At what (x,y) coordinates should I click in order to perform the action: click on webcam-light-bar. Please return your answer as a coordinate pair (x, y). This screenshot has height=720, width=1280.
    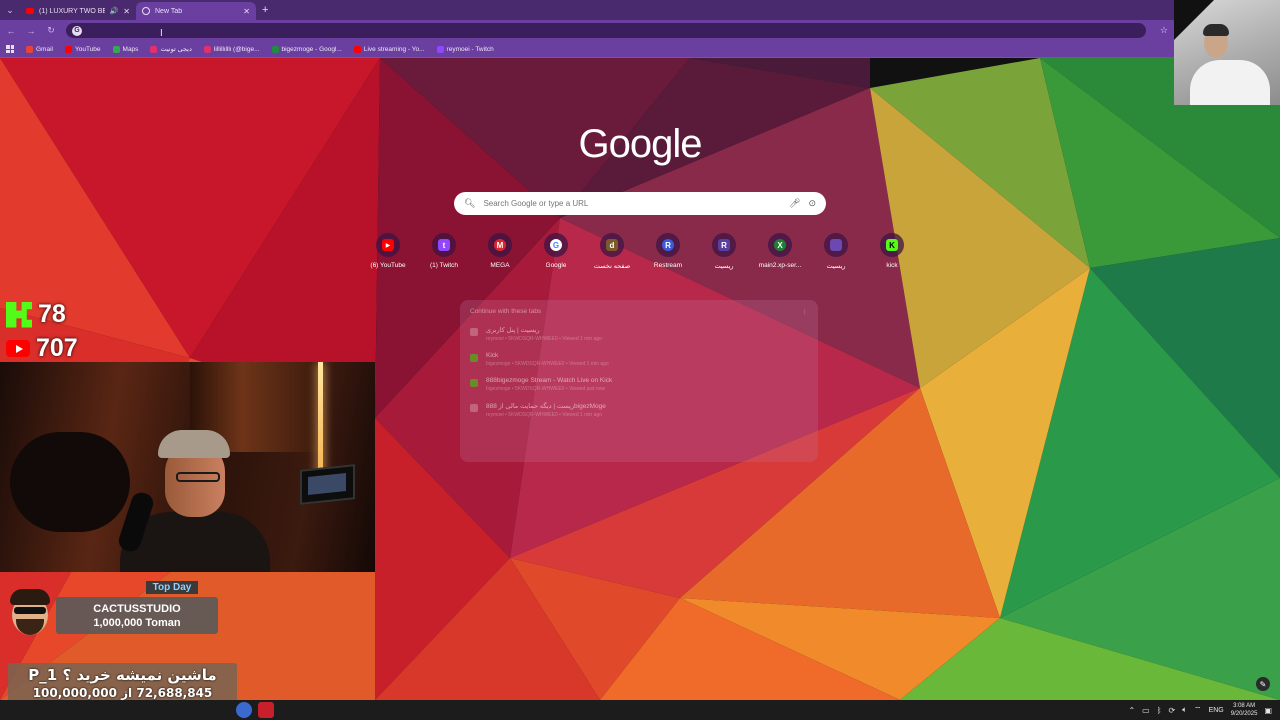
    Looking at the image, I should click on (320, 422).